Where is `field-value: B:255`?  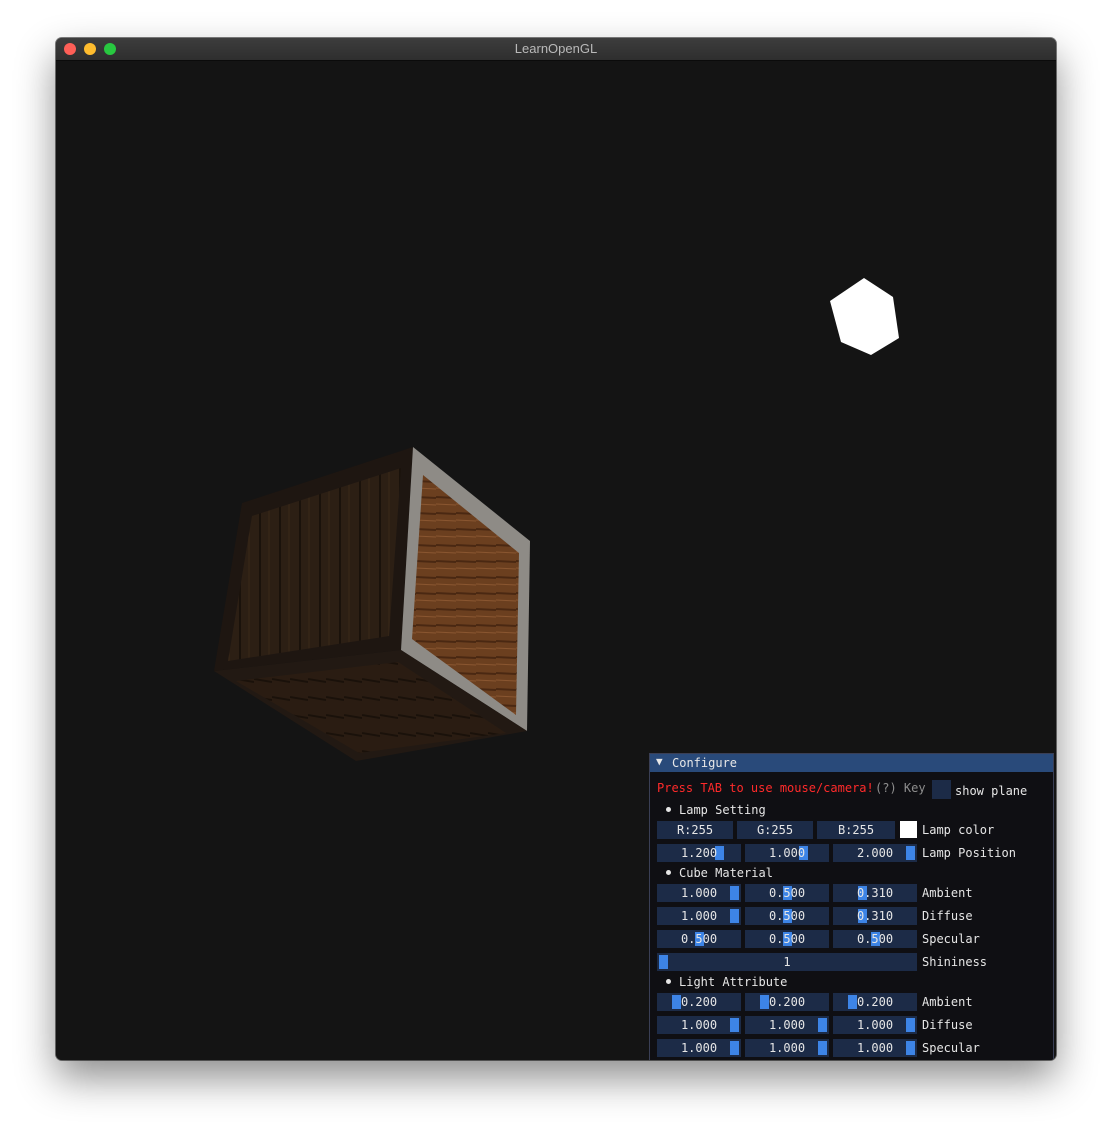
field-value: B:255 is located at coordinates (856, 830).